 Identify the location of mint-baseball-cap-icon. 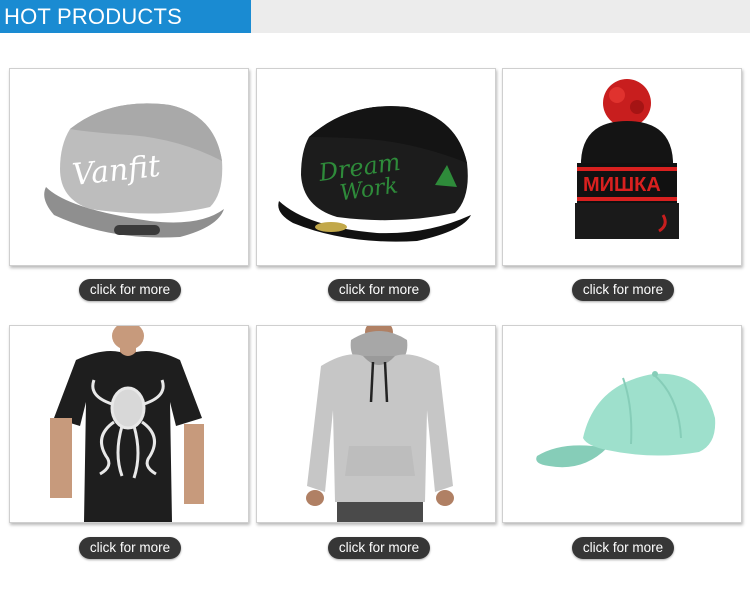
(626, 419).